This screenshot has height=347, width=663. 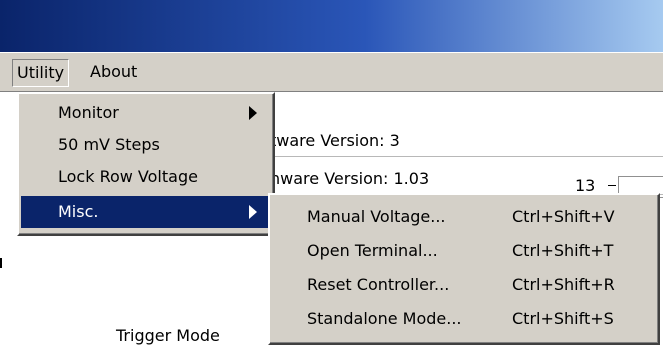 I want to click on menu-item-lock-row-voltage-label: Lock Row Voltage, so click(x=128, y=176).